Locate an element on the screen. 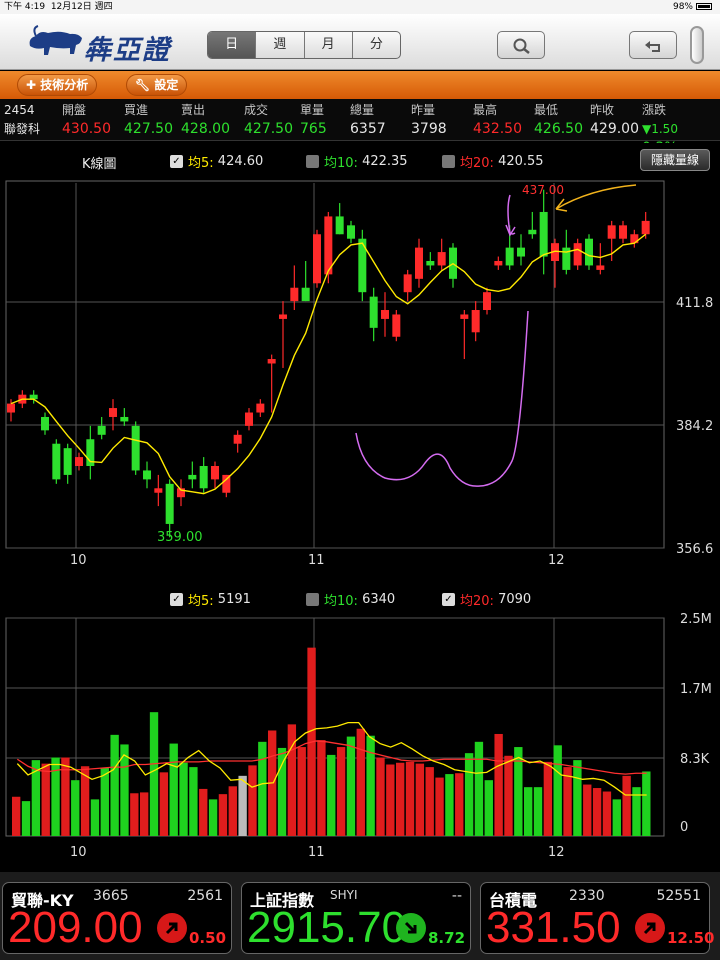 The image size is (720, 960). ticker-code: SHYI is located at coordinates (344, 895).